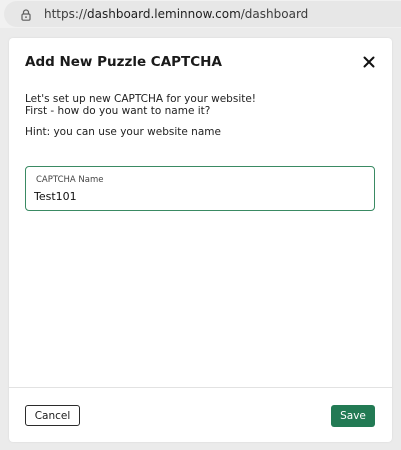 This screenshot has width=401, height=450. I want to click on close-icon, so click(369, 62).